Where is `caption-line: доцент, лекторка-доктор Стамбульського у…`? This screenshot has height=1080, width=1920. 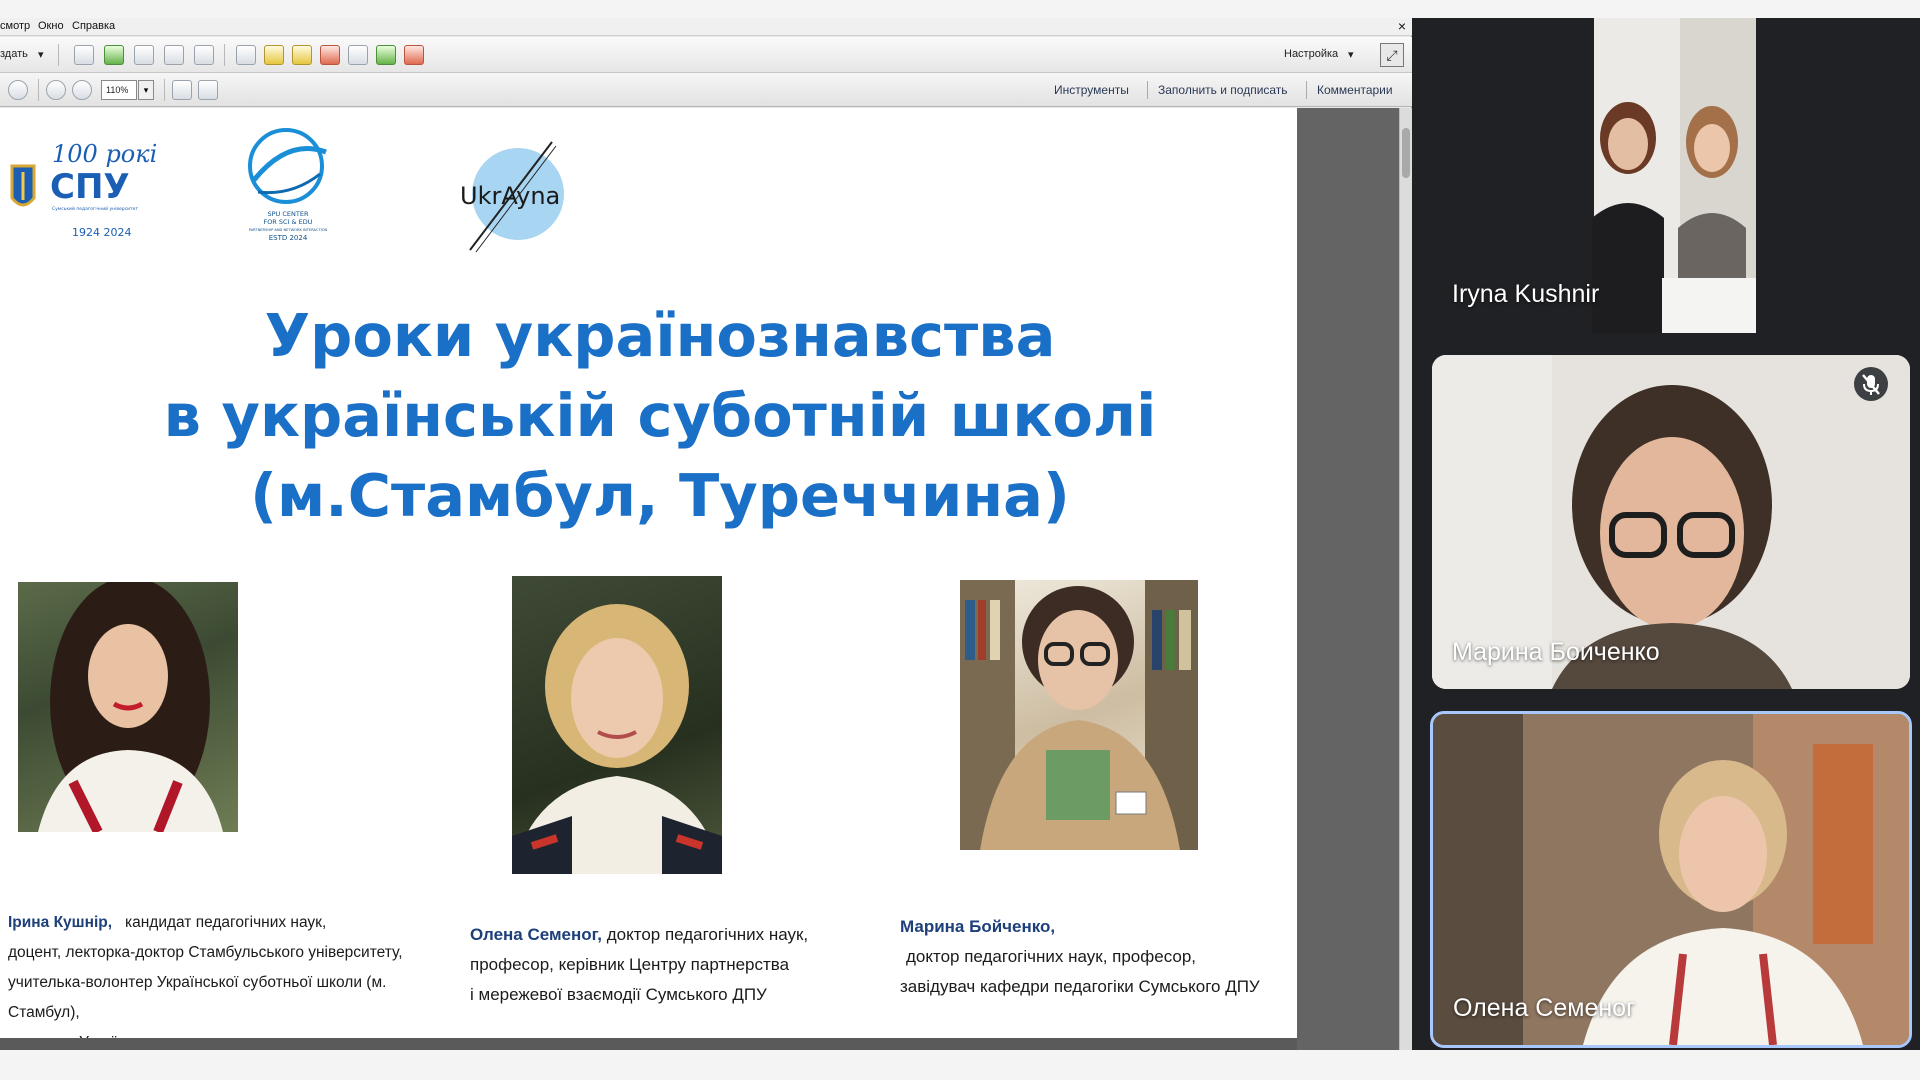
caption-line: доцент, лекторка-доктор Стамбульського у… is located at coordinates (205, 952).